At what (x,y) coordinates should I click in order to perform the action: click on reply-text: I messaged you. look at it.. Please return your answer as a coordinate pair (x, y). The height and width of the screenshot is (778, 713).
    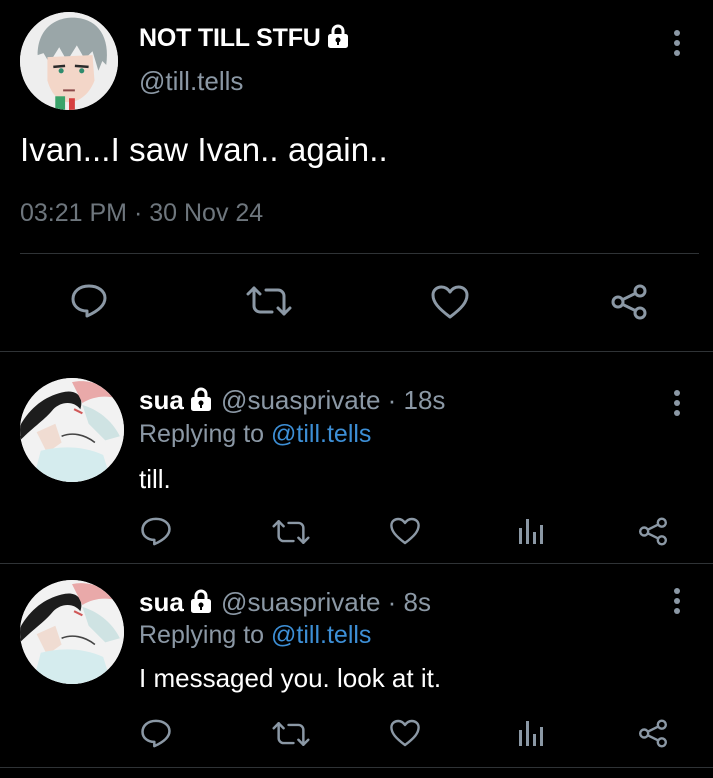
    Looking at the image, I should click on (290, 678).